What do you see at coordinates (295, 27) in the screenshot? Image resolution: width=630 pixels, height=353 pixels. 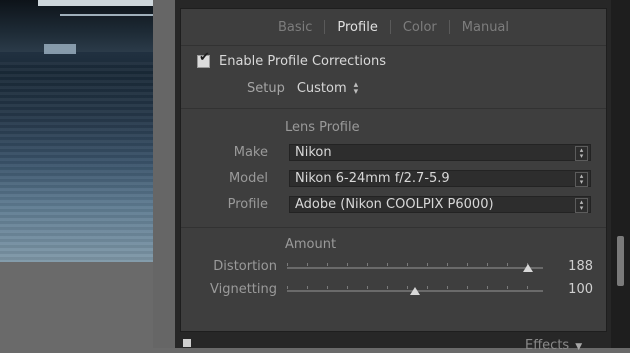 I see `tab-basic: Basic` at bounding box center [295, 27].